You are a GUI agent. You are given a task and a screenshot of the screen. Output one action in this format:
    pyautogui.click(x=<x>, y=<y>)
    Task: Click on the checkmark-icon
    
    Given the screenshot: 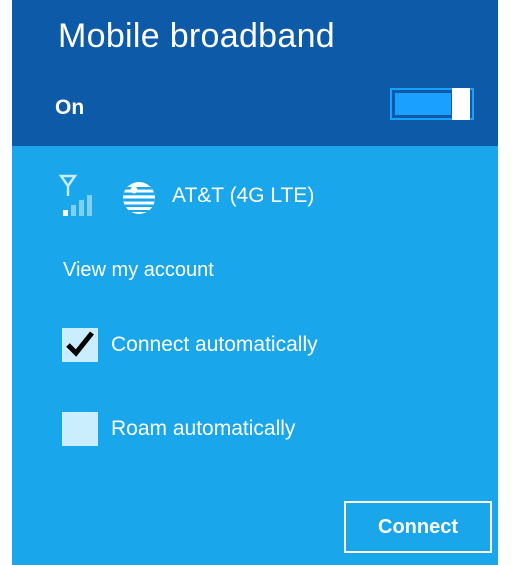 What is the action you would take?
    pyautogui.click(x=80, y=344)
    